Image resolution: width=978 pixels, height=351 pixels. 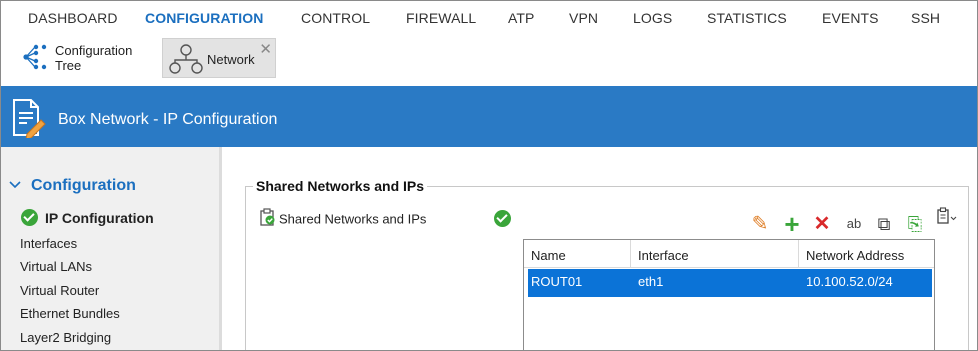 What do you see at coordinates (822, 224) in the screenshot?
I see `delete-icon: ✕` at bounding box center [822, 224].